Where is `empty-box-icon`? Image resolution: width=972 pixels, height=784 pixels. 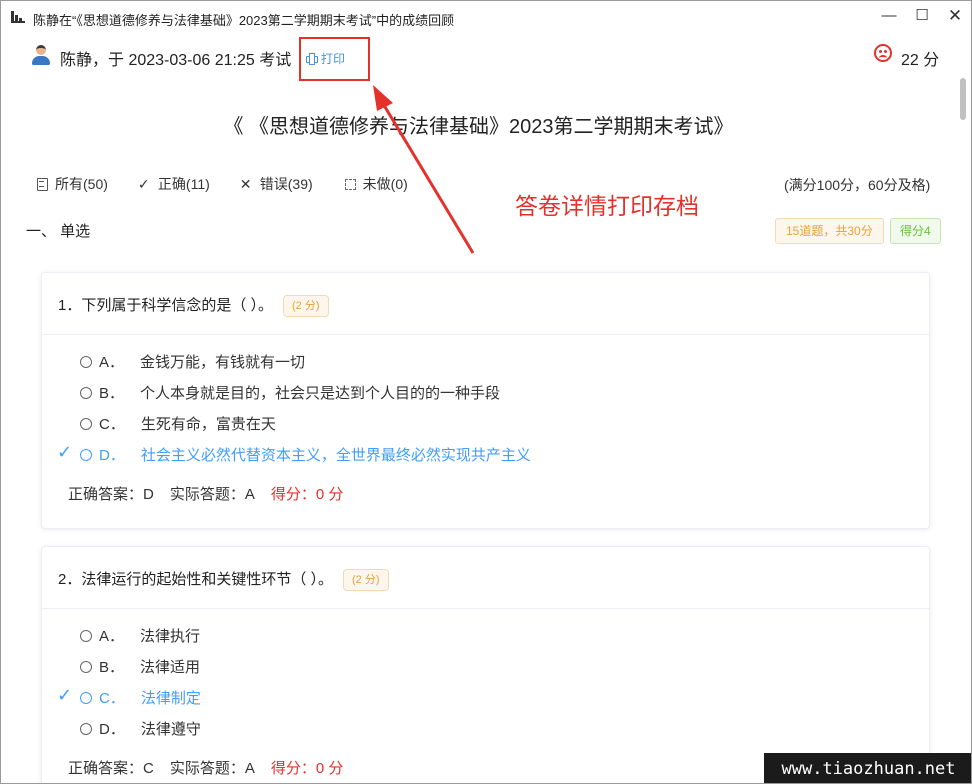
empty-box-icon is located at coordinates (350, 184).